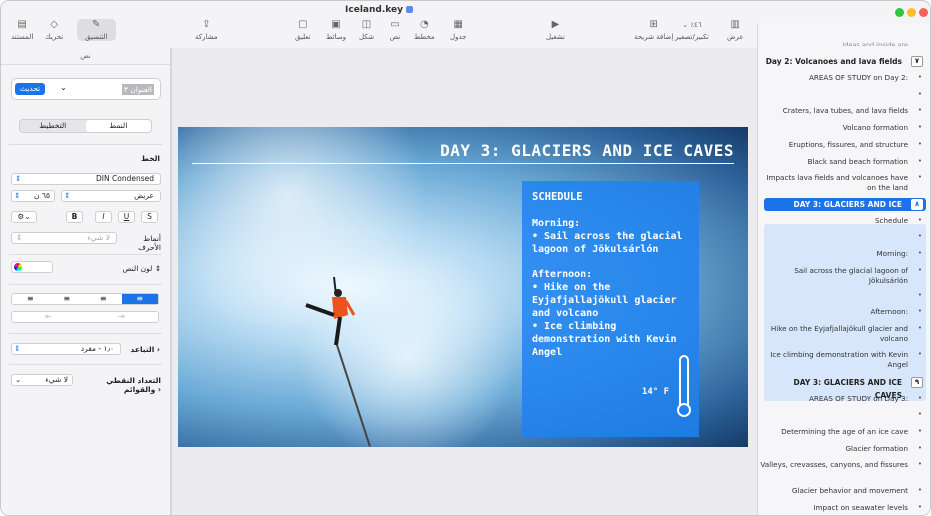  I want to click on font-family-select: ⇕ DIN Condensed, so click(86, 179).